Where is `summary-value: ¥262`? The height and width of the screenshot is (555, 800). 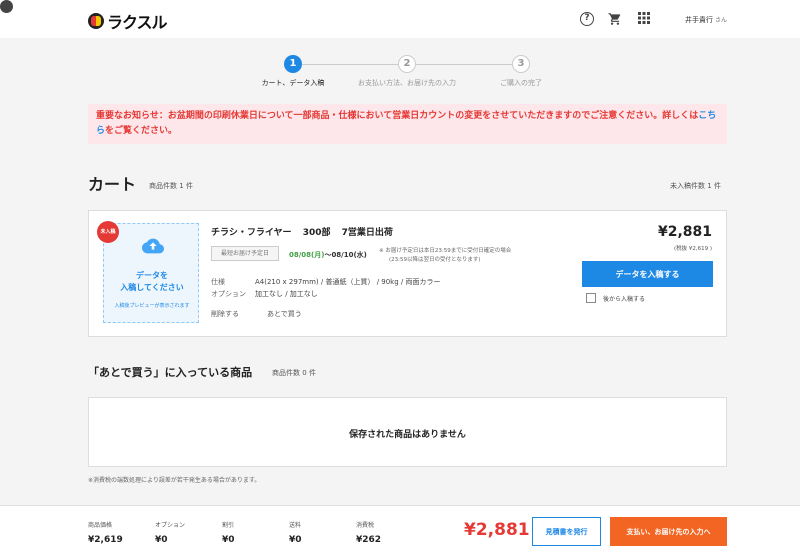 summary-value: ¥262 is located at coordinates (369, 540).